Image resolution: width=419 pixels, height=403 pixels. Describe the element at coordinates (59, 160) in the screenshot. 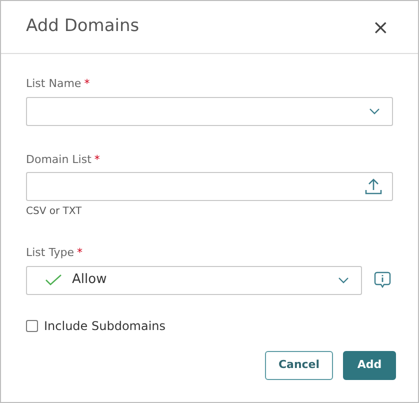

I see `field-label: Domain List` at that location.